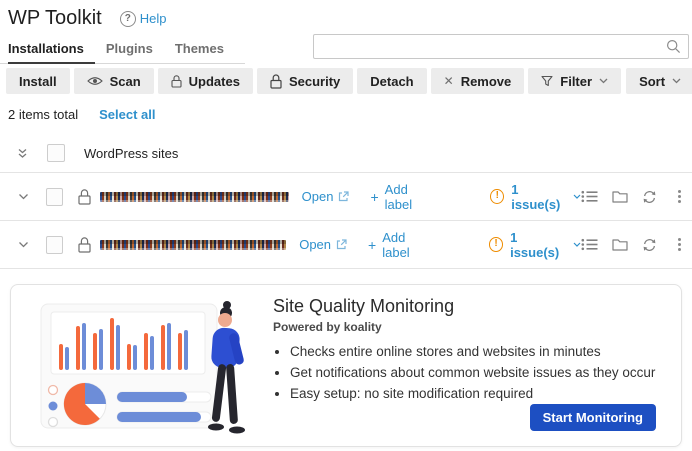  I want to click on eye-icon, so click(94, 81).